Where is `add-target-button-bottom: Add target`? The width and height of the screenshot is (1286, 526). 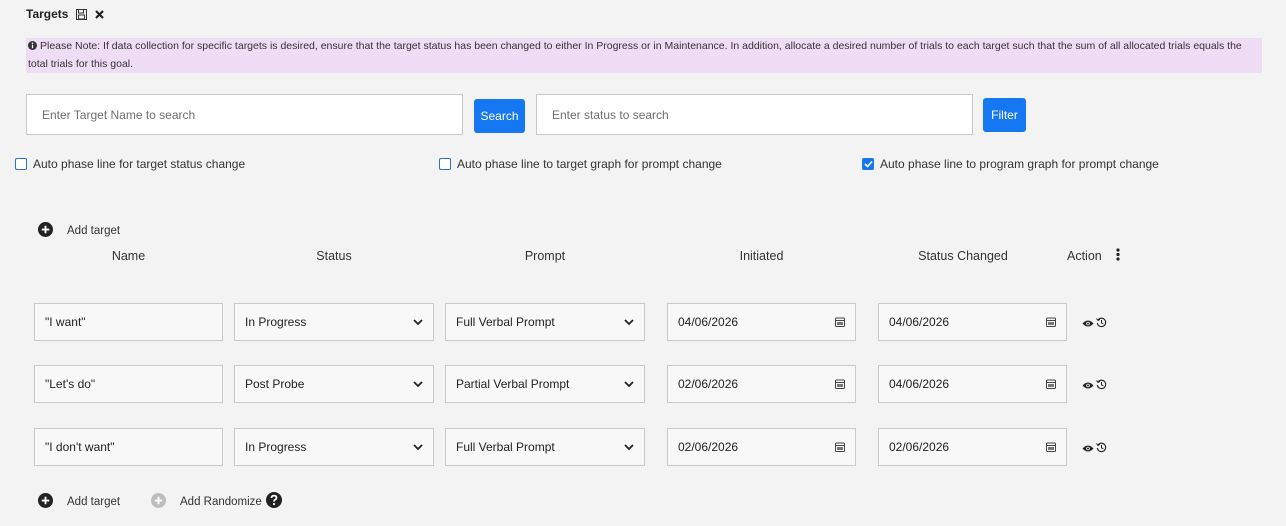
add-target-button-bottom: Add target is located at coordinates (79, 502).